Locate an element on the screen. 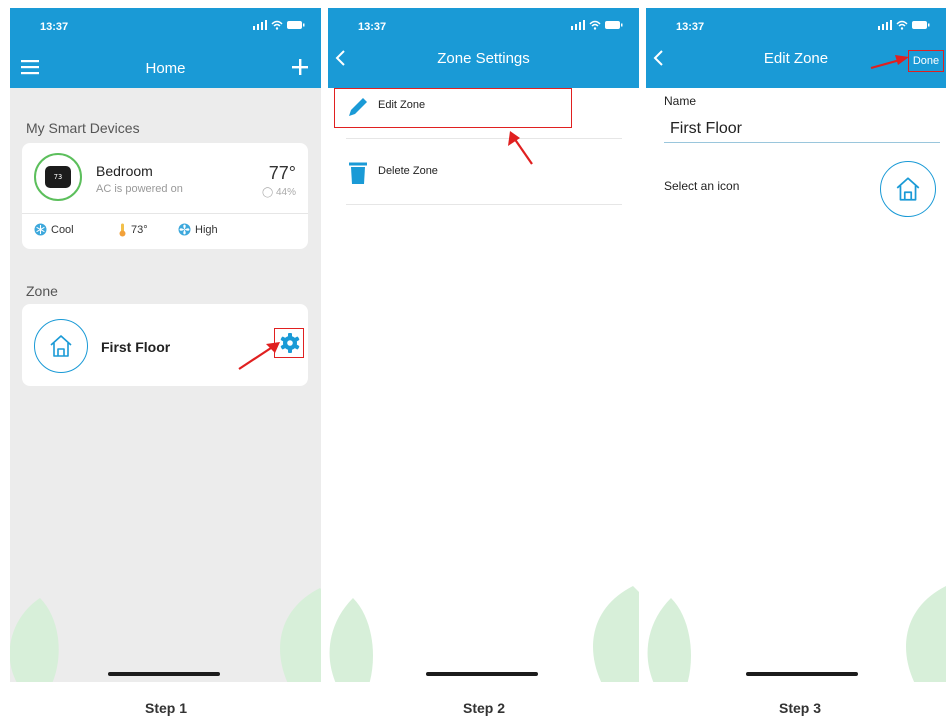 The height and width of the screenshot is (719, 946). section-title-devices: My Smart Devices is located at coordinates (83, 128).